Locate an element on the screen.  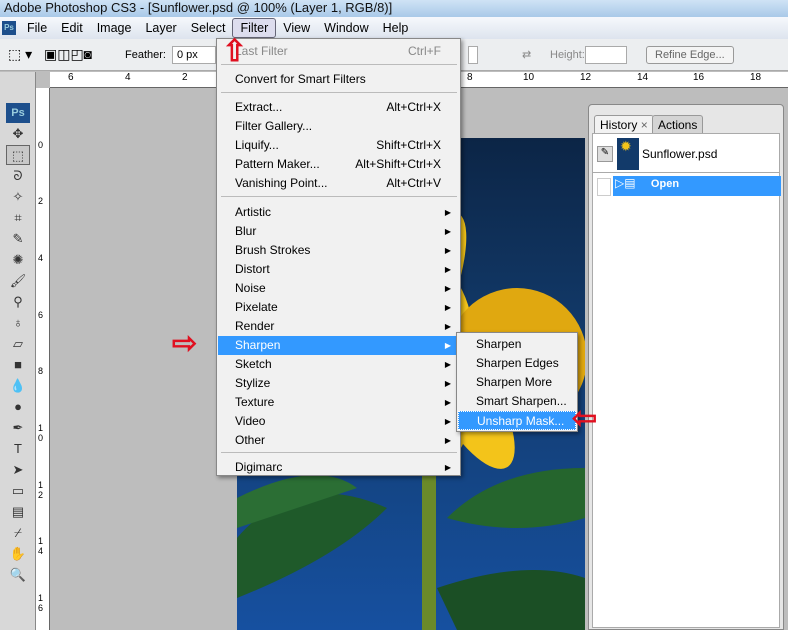
menu-item-blur: Blur ▶ is located at coordinates (338, 231).